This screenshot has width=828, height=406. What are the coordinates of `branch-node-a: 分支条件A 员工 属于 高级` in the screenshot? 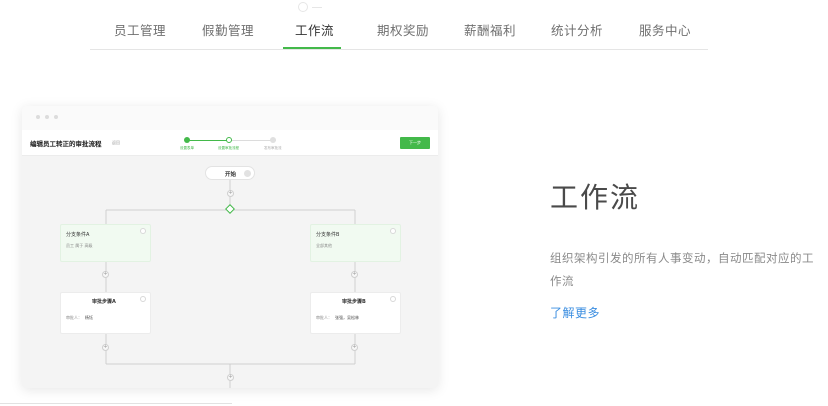 It's located at (105, 243).